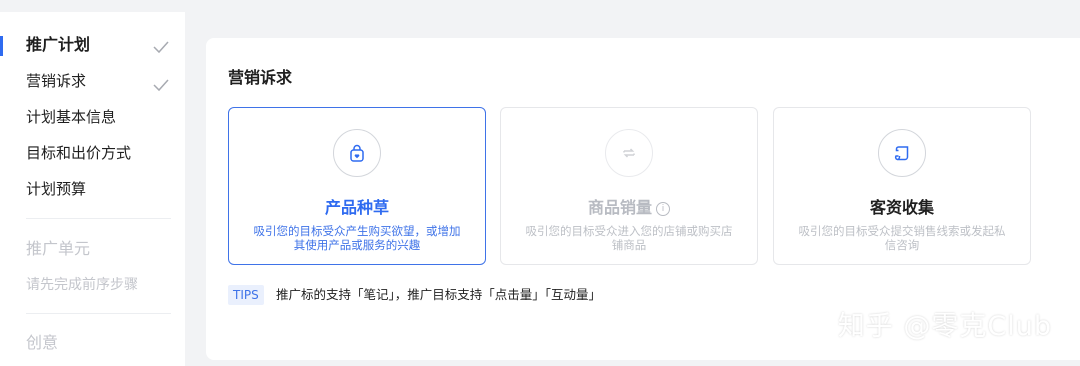 The height and width of the screenshot is (366, 1080). I want to click on bag-icon, so click(357, 153).